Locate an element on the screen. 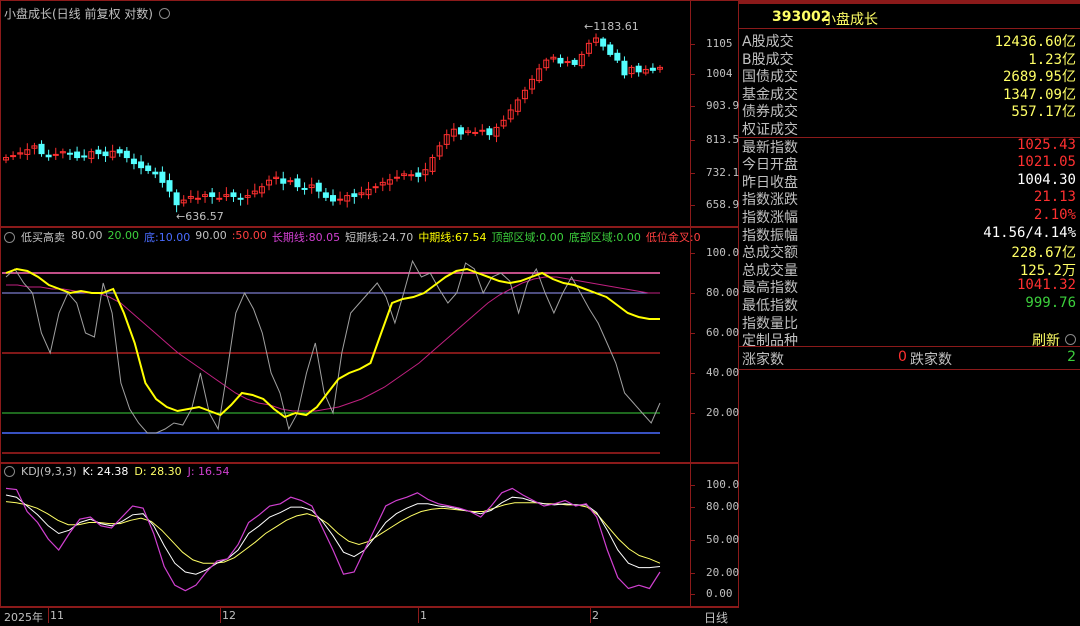 This screenshot has height=626, width=1080. quote-row-value: 1025.43 is located at coordinates (1046, 144).